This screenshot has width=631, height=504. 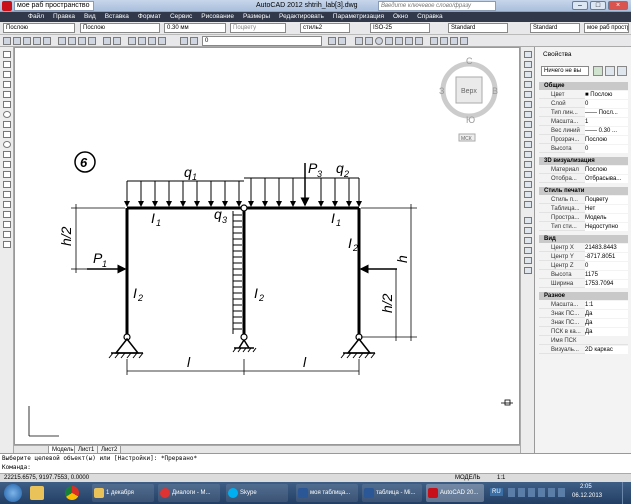 What do you see at coordinates (120, 28) in the screenshot?
I see `linetype-combo: Послою` at bounding box center [120, 28].